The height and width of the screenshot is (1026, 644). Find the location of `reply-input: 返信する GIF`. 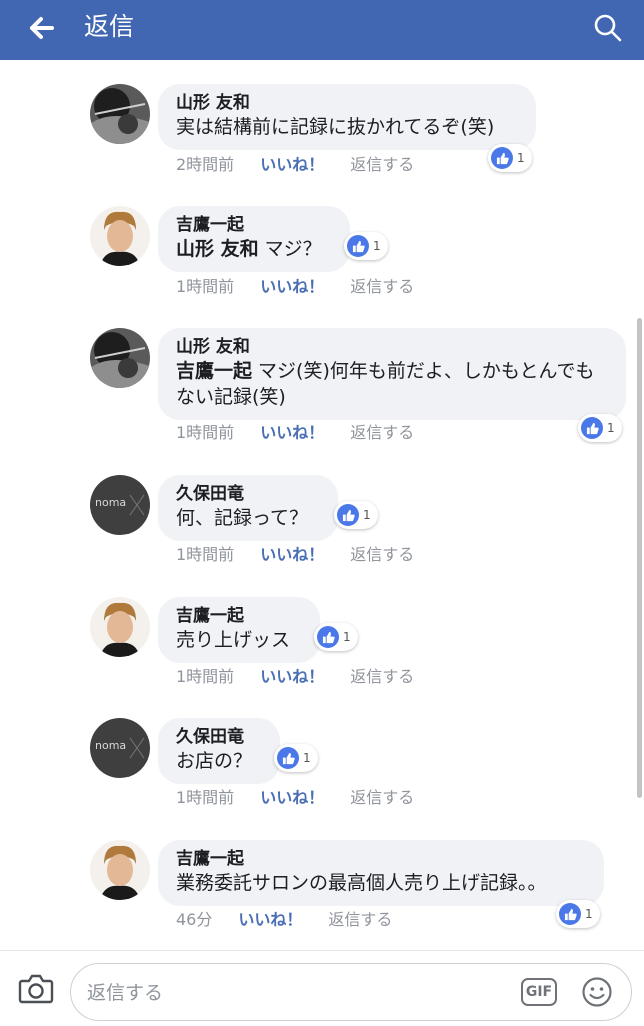

reply-input: 返信する GIF is located at coordinates (351, 992).